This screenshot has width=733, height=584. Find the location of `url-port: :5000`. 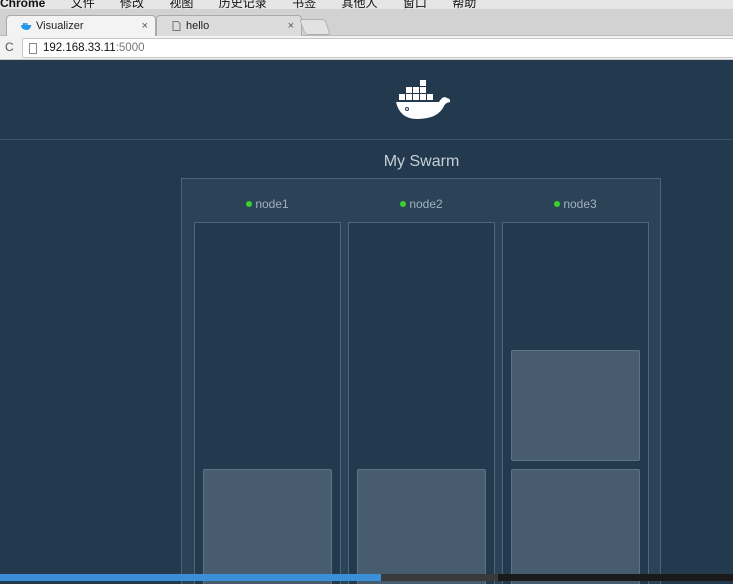

url-port: :5000 is located at coordinates (130, 48).